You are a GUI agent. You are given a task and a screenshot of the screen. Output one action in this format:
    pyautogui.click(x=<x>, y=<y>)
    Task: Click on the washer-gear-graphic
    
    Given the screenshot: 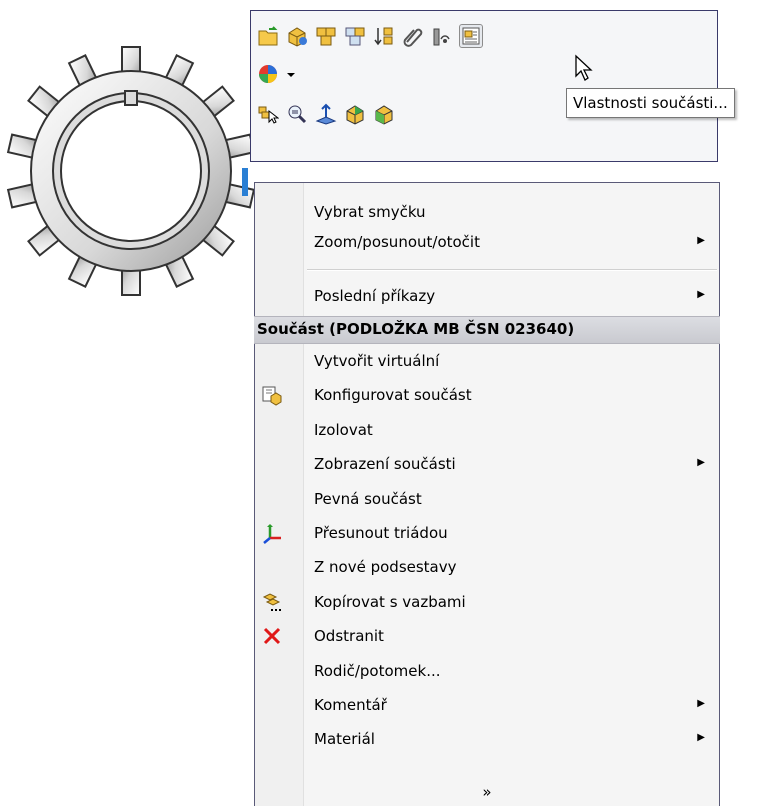 What is the action you would take?
    pyautogui.click(x=131, y=171)
    